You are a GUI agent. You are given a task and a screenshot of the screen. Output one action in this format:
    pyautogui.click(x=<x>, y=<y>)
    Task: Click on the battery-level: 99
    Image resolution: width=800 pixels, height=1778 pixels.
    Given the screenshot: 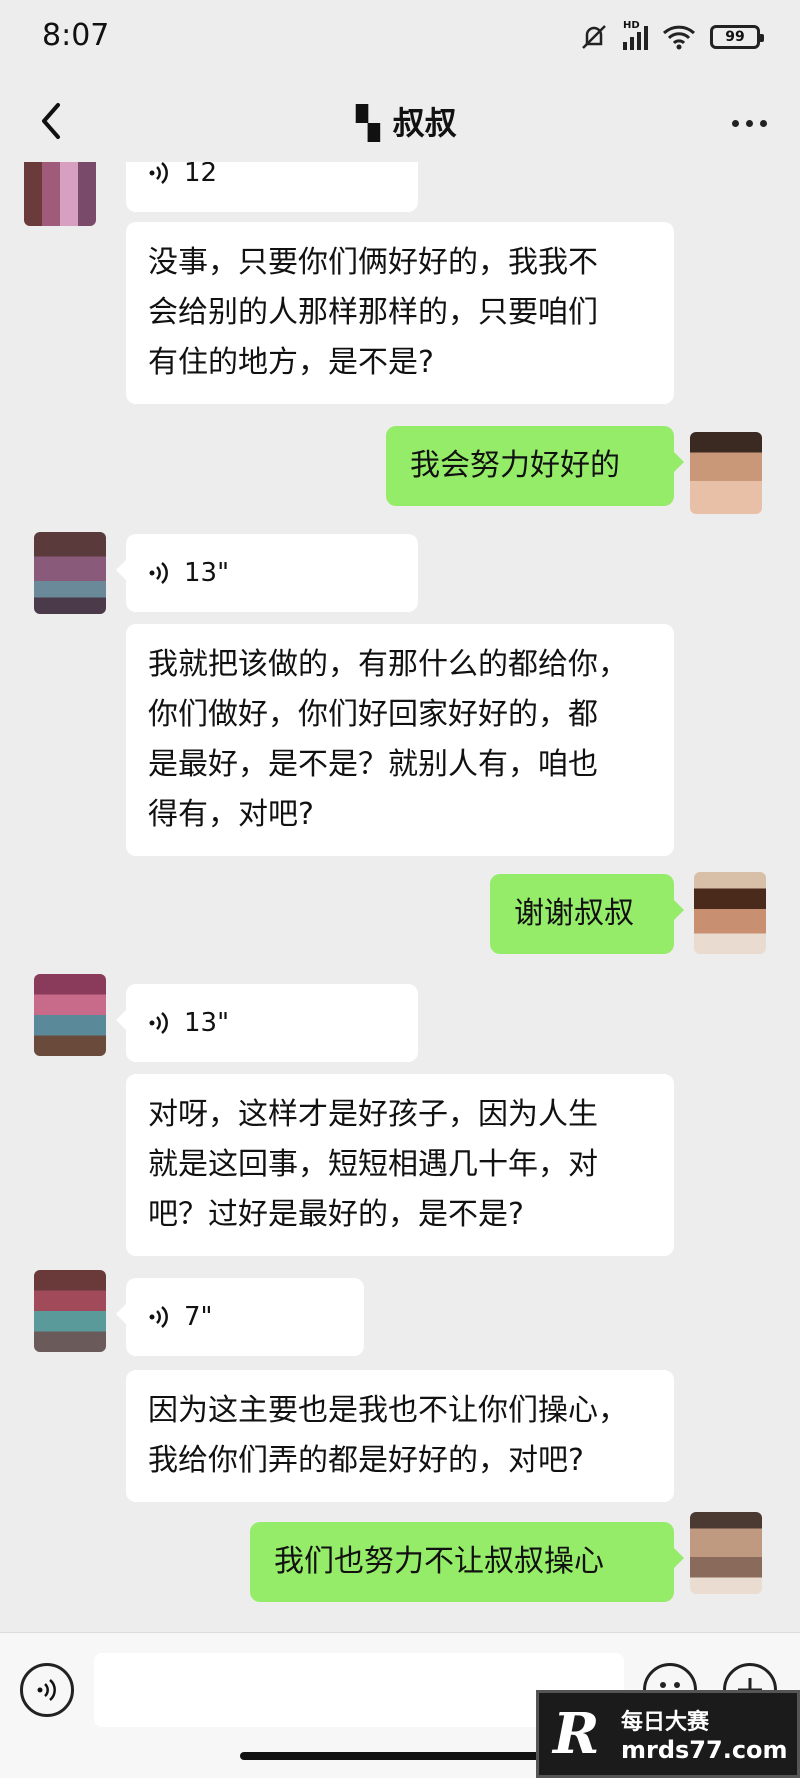 What is the action you would take?
    pyautogui.click(x=735, y=37)
    